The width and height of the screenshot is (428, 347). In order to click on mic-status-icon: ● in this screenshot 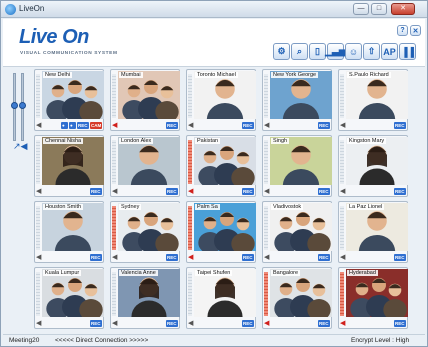, I will do `click(64, 125)`.